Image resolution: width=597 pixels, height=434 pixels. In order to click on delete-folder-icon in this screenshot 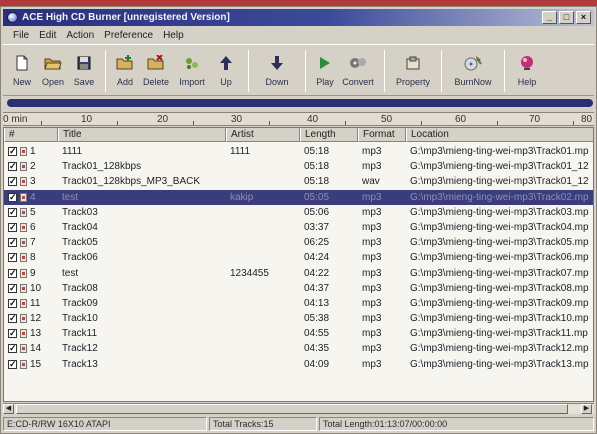, I will do `click(156, 63)`.